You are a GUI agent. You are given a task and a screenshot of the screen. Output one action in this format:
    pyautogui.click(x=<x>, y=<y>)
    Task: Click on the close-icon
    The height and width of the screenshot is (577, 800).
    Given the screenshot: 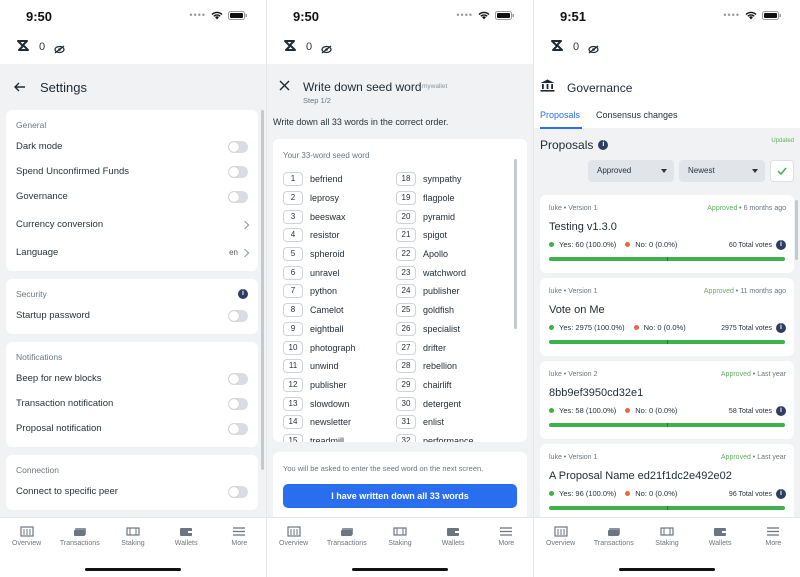 What is the action you would take?
    pyautogui.click(x=284, y=85)
    